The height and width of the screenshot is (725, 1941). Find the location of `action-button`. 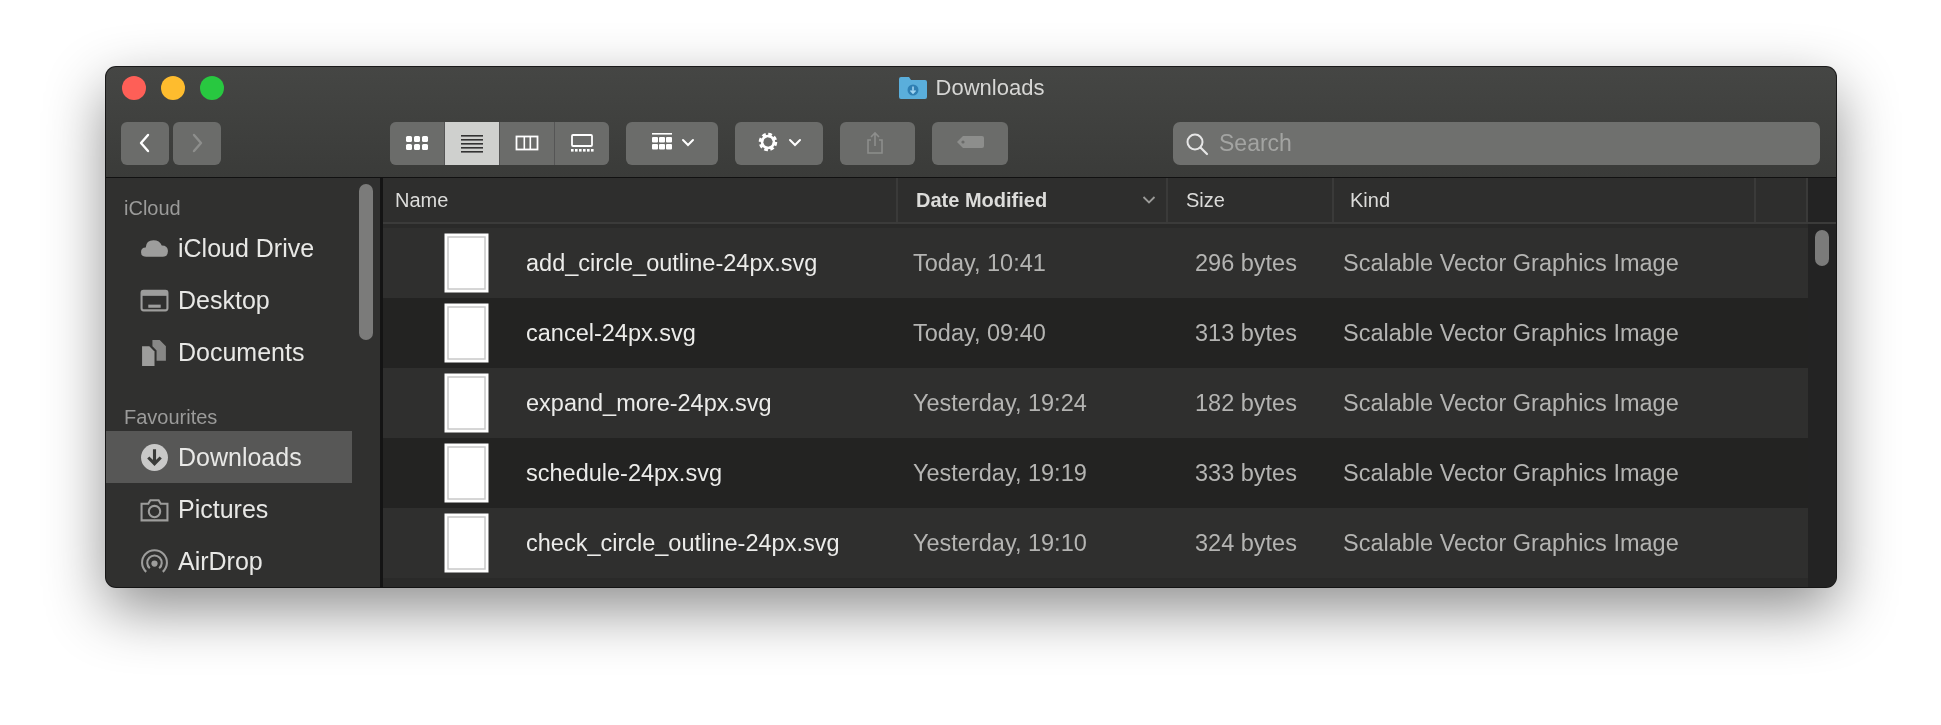

action-button is located at coordinates (779, 143).